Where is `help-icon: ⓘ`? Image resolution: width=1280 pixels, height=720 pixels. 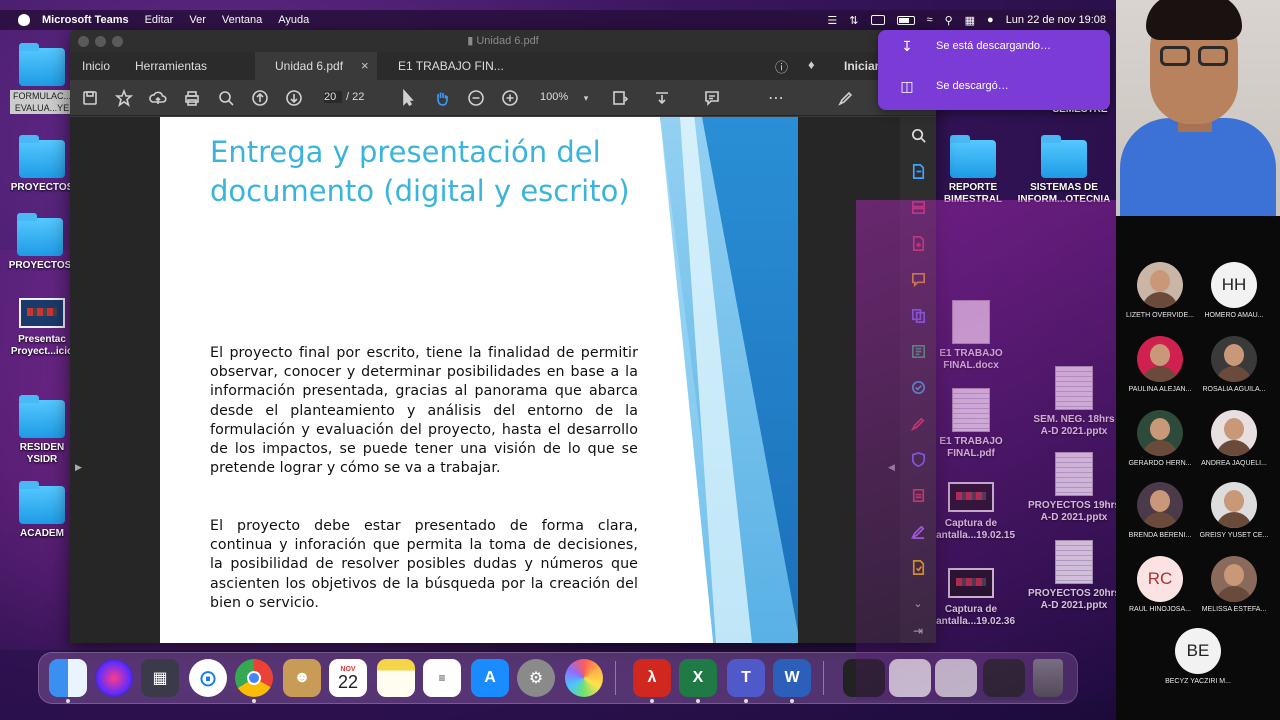
help-icon: ⓘ is located at coordinates (781, 66).